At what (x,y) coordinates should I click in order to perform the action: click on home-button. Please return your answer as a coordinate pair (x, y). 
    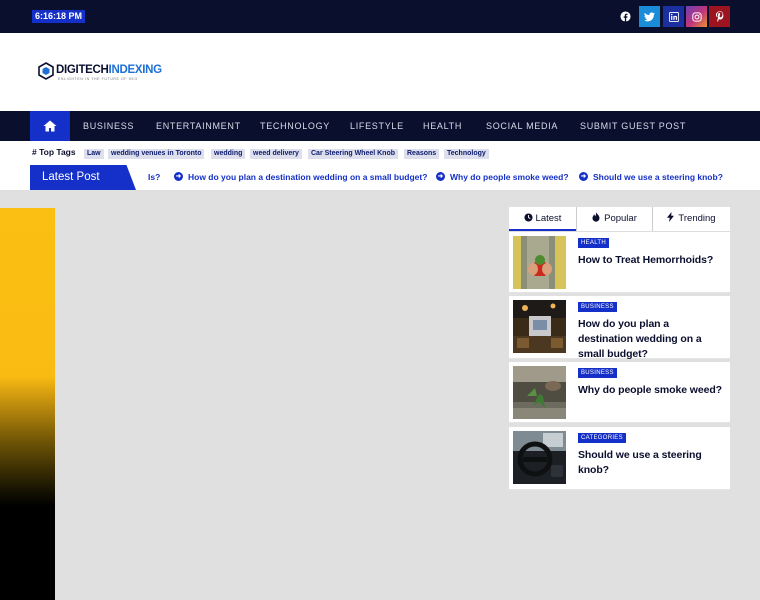
    Looking at the image, I should click on (50, 126).